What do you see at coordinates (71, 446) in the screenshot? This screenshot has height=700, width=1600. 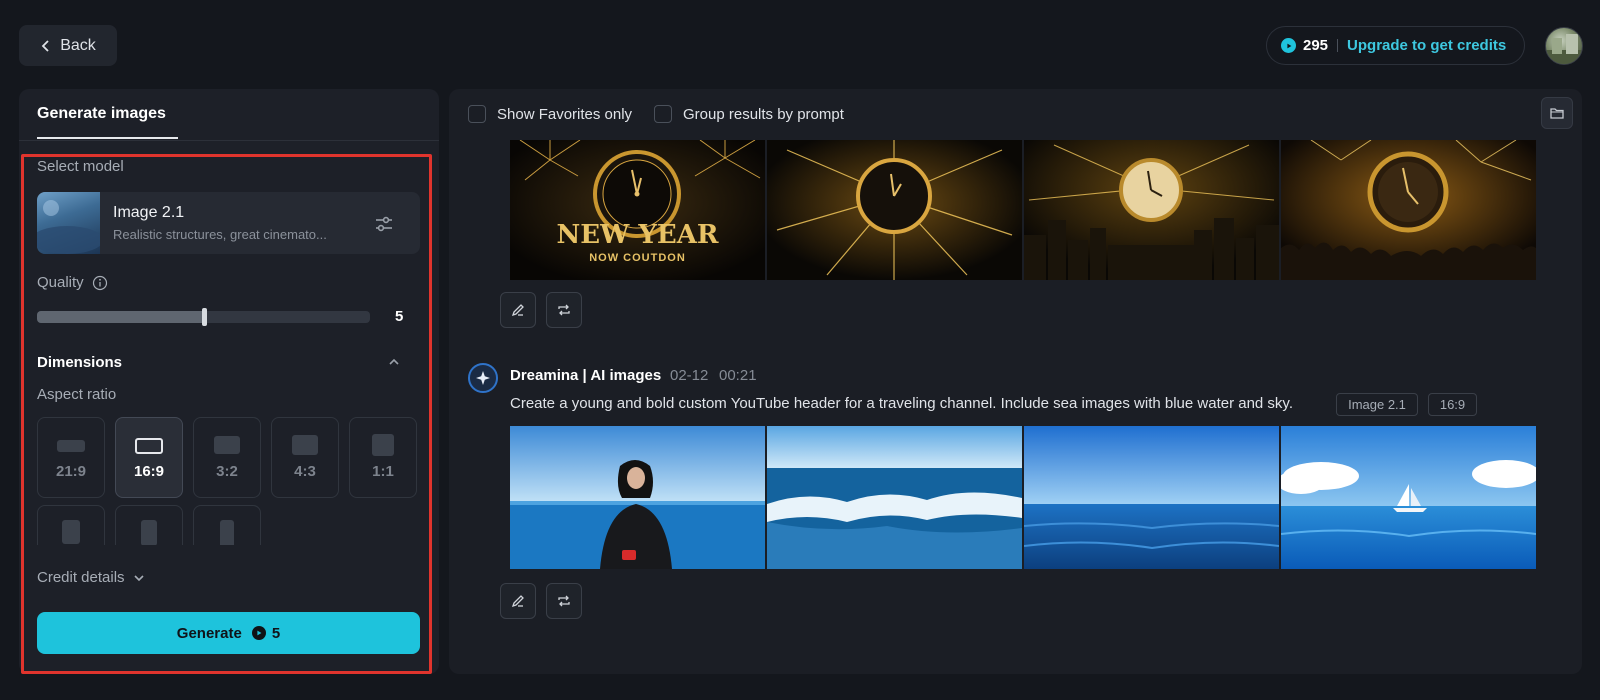 I see `ratio-21-9-icon` at bounding box center [71, 446].